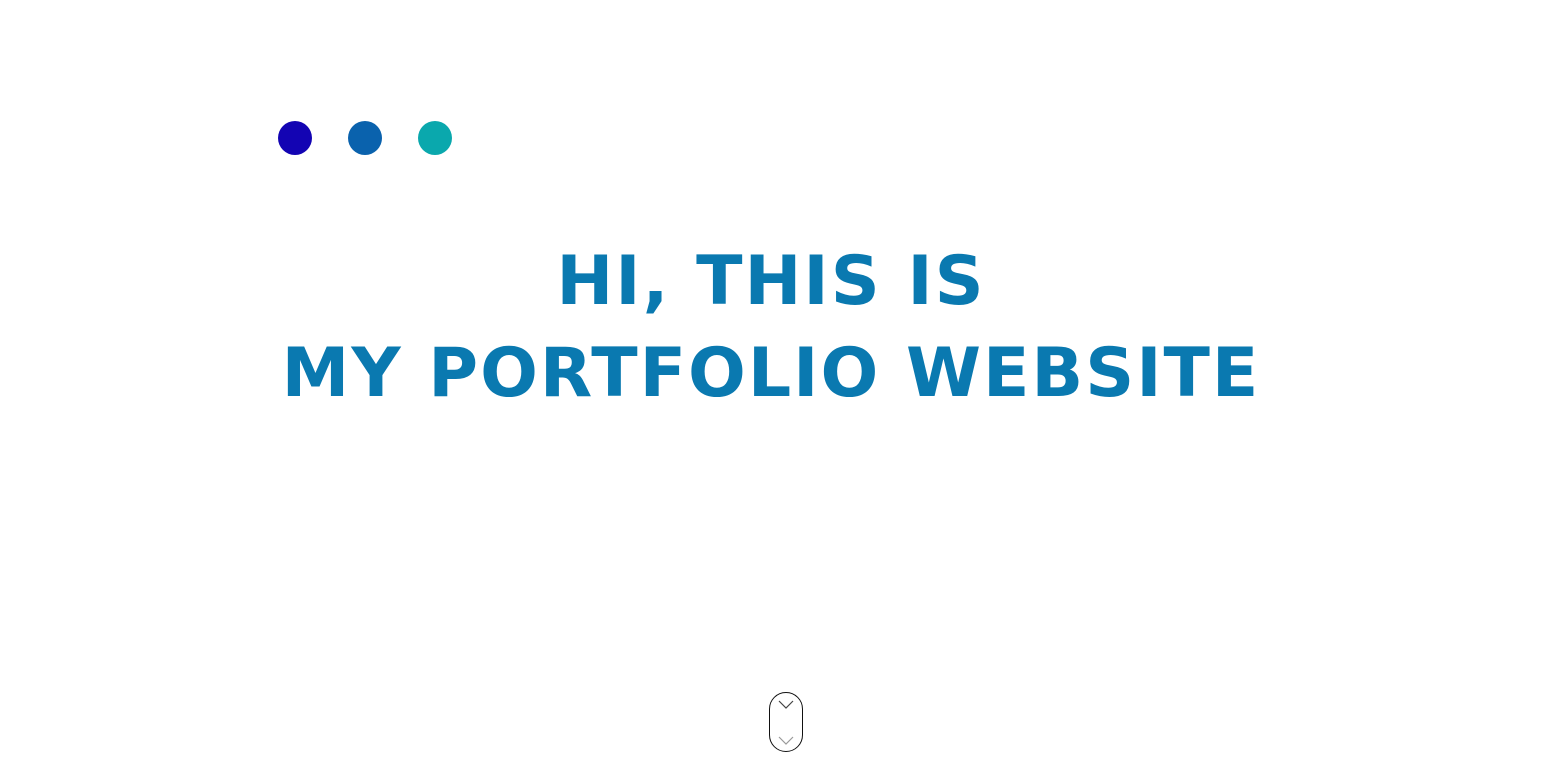 Image resolution: width=1542 pixels, height=768 pixels. I want to click on scroll-down-button, so click(786, 722).